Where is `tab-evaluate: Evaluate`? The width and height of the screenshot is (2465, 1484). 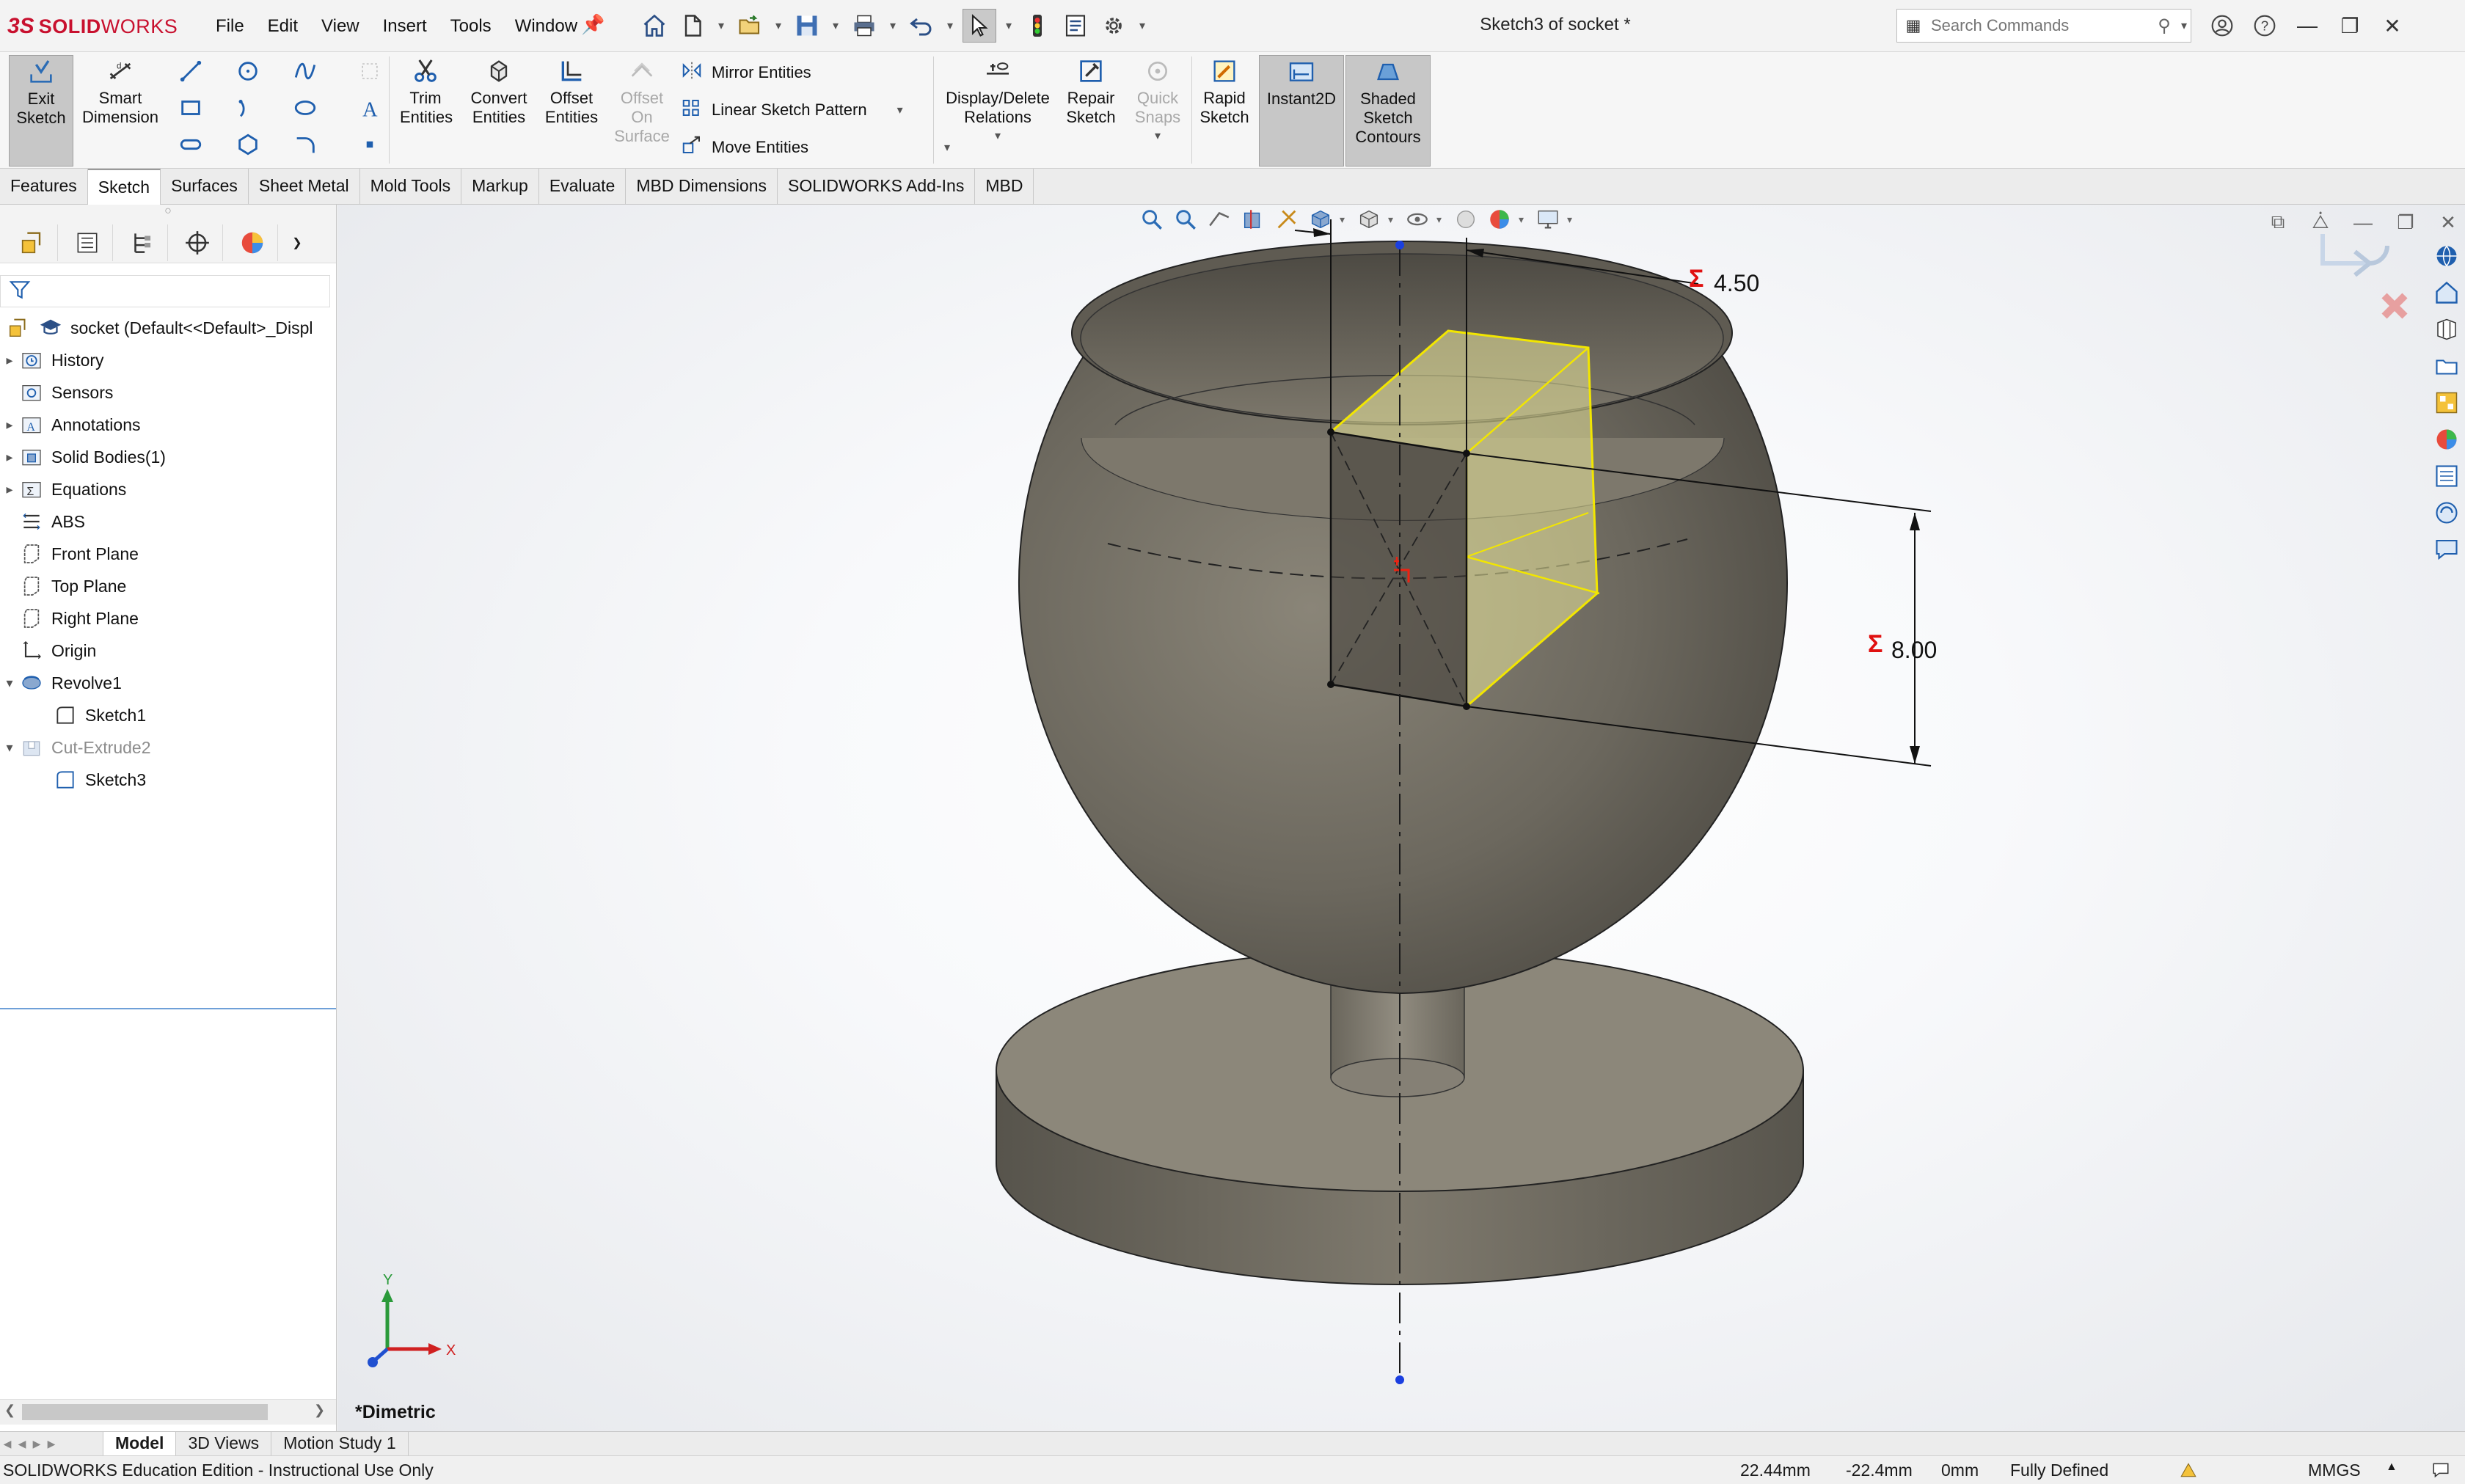
tab-evaluate: Evaluate is located at coordinates (583, 186).